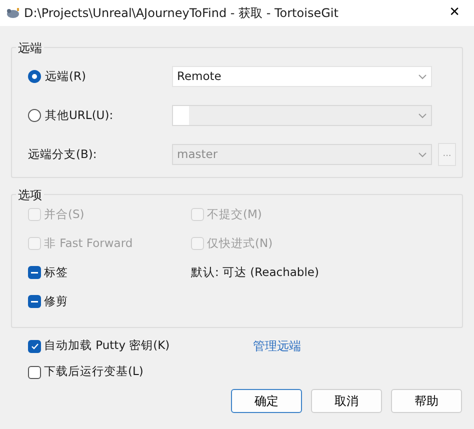  Describe the element at coordinates (107, 345) in the screenshot. I see `checkbox-label: 自动加载 Putty 密钥(K)` at that location.